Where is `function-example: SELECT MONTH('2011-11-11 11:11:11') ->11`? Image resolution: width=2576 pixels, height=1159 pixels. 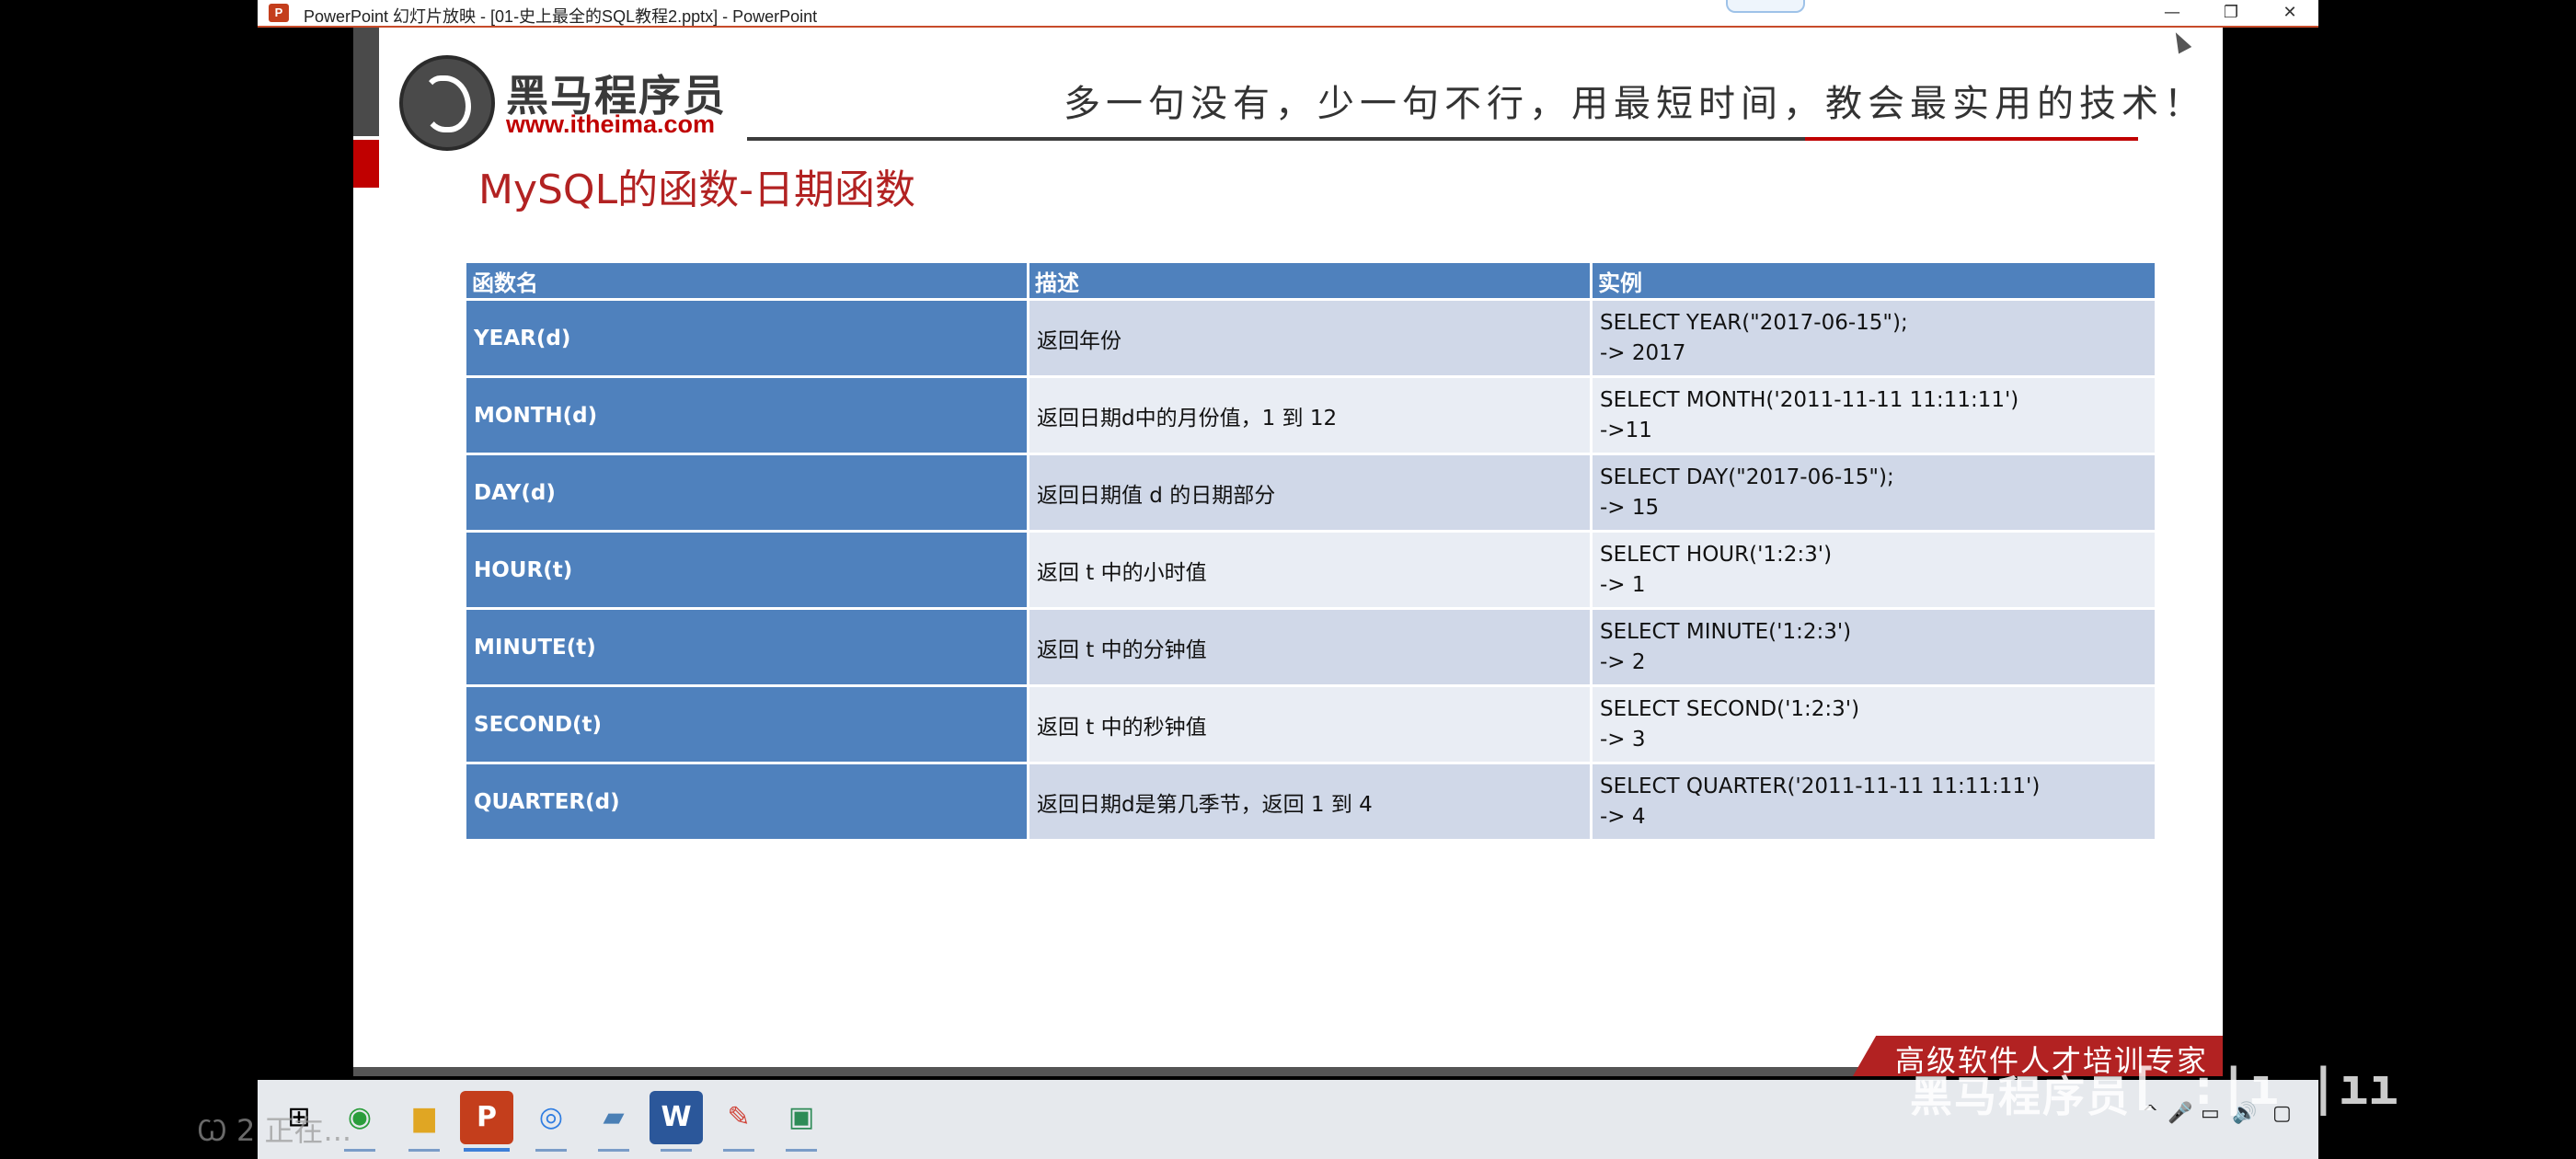 function-example: SELECT MONTH('2011-11-11 11:11:11') ->11 is located at coordinates (1873, 415).